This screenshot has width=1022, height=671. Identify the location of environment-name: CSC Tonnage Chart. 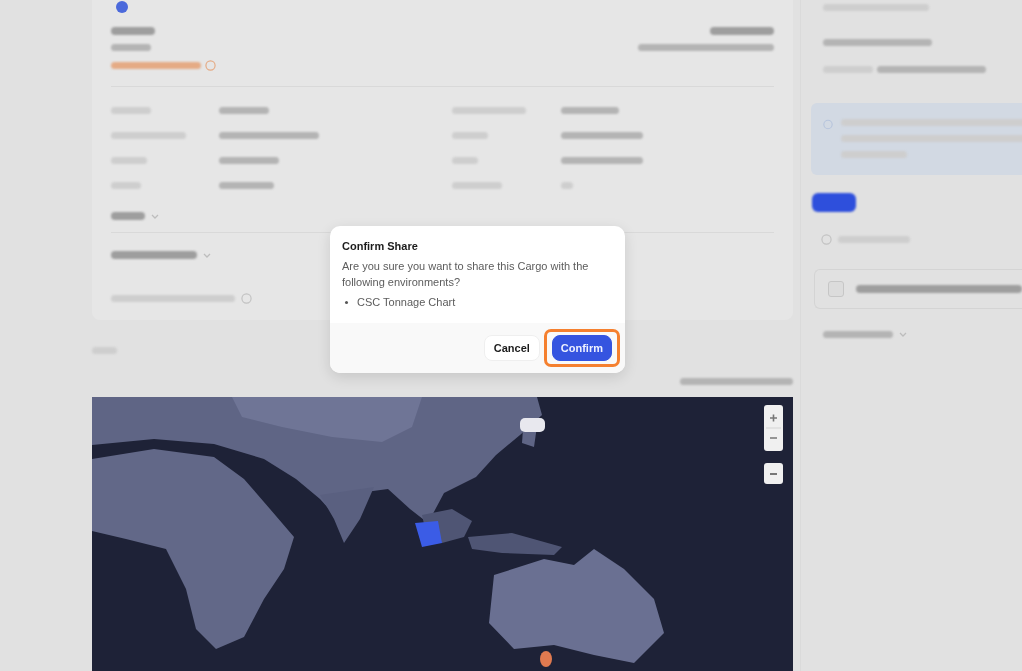
(406, 302).